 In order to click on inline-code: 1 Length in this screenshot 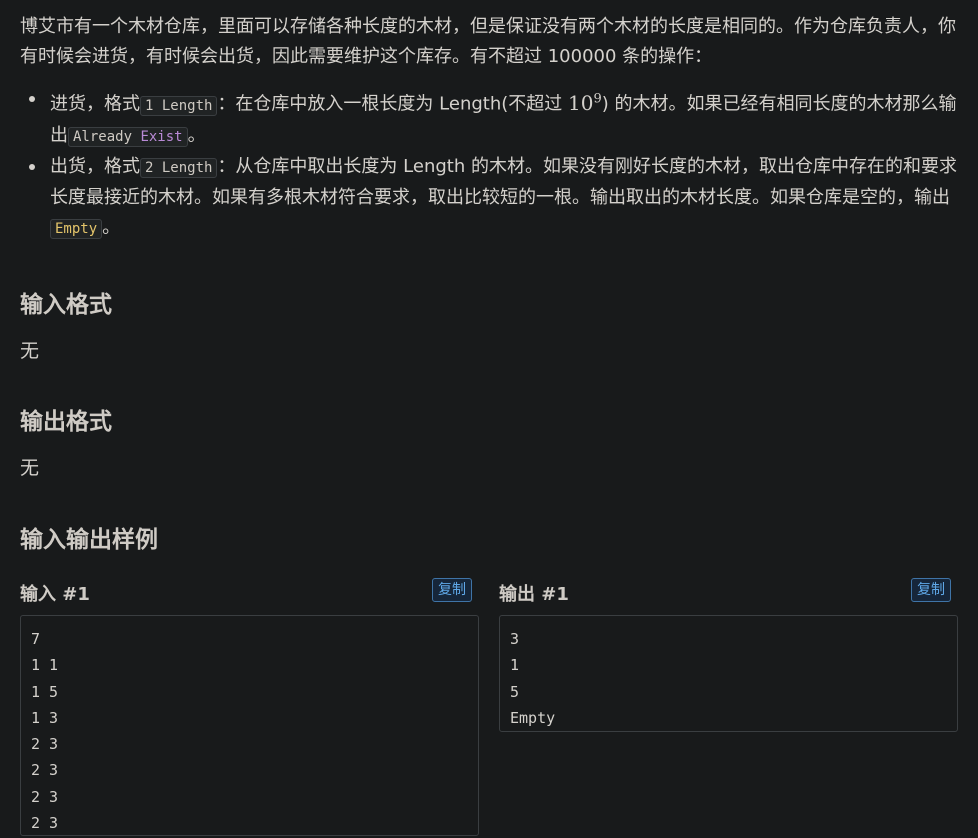, I will do `click(179, 105)`.